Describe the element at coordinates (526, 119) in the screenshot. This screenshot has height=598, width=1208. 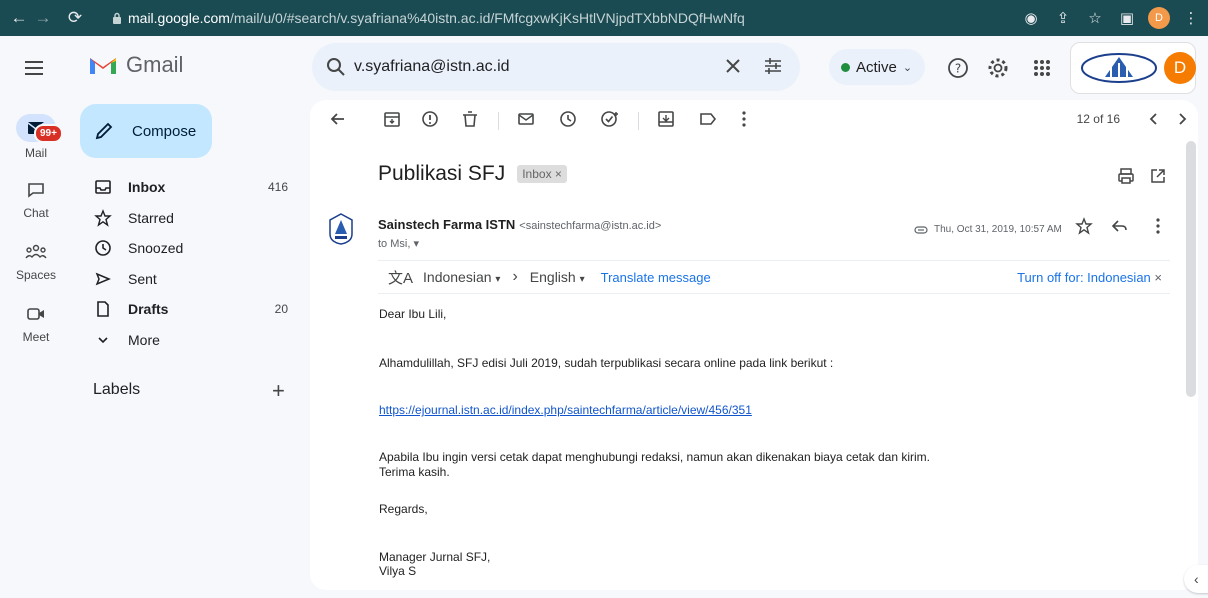
I see `mark-unread-icon` at that location.